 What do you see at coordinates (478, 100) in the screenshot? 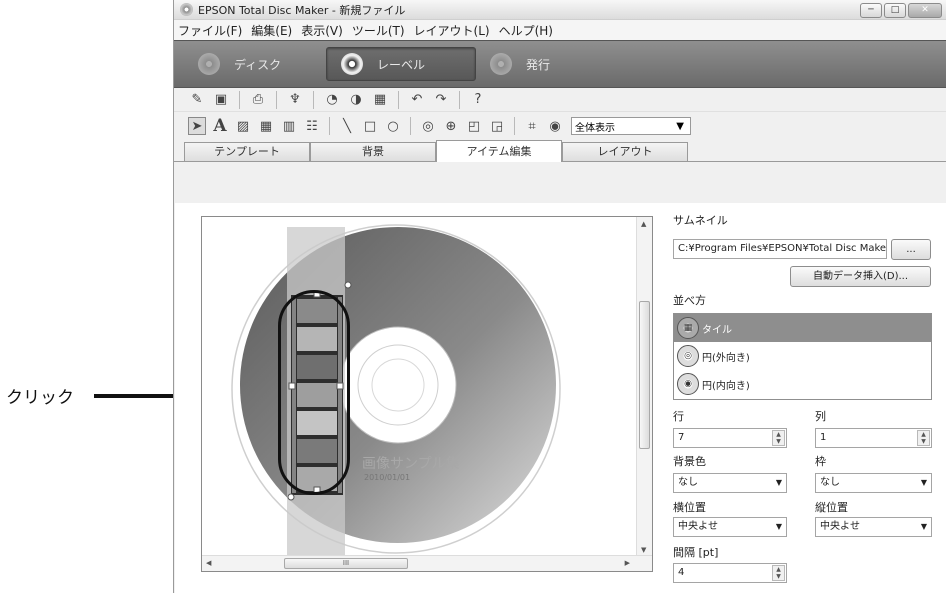
I see `help-icon: ?` at bounding box center [478, 100].